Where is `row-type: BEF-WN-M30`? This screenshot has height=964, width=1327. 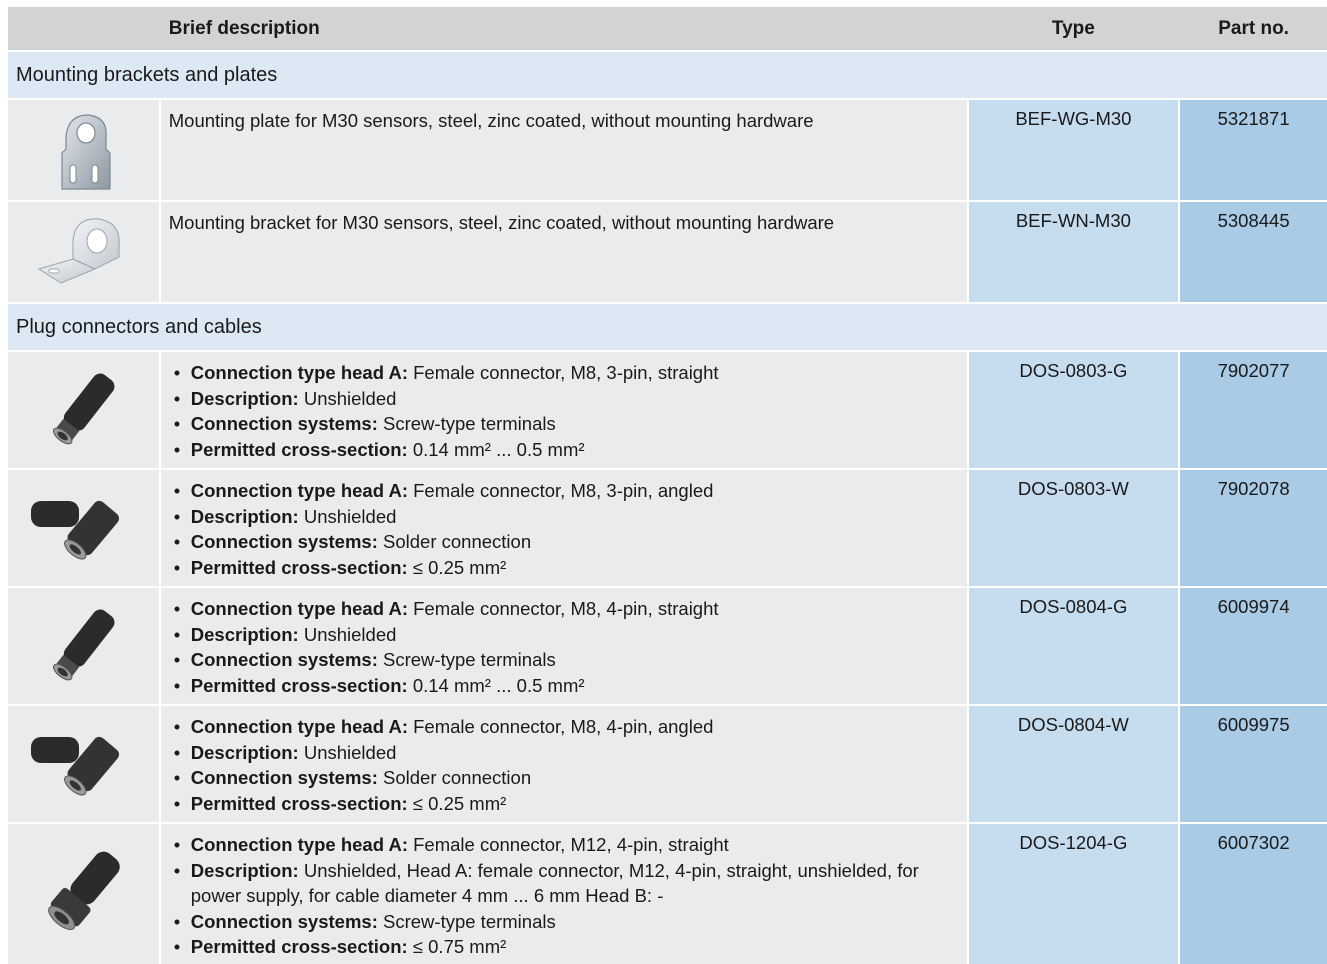 row-type: BEF-WN-M30 is located at coordinates (1073, 252).